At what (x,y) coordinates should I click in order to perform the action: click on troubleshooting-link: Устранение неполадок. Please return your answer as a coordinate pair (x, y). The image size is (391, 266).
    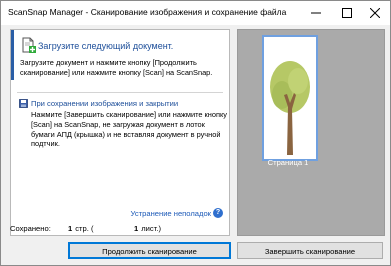
    Looking at the image, I should click on (171, 213).